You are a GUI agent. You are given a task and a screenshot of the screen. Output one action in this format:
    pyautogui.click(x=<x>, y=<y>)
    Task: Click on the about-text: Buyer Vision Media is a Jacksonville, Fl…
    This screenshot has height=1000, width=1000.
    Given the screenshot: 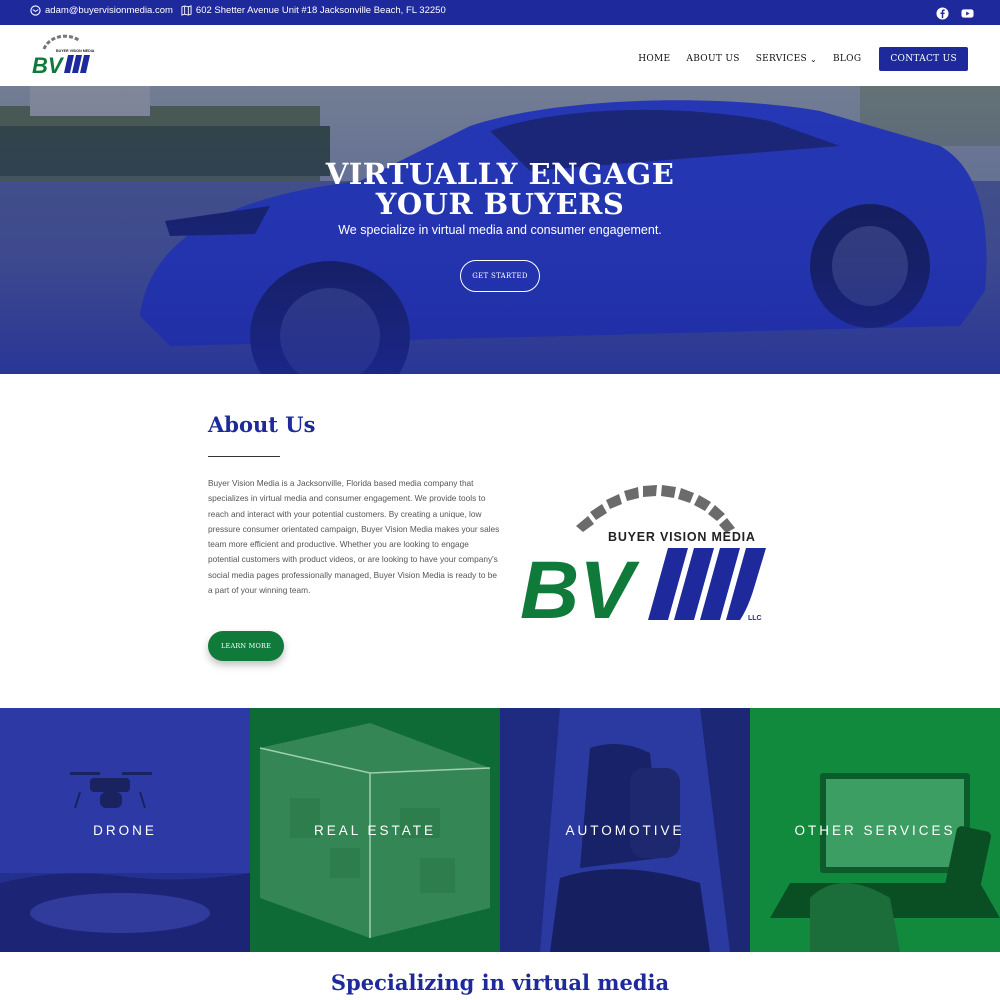 What is the action you would take?
    pyautogui.click(x=354, y=537)
    